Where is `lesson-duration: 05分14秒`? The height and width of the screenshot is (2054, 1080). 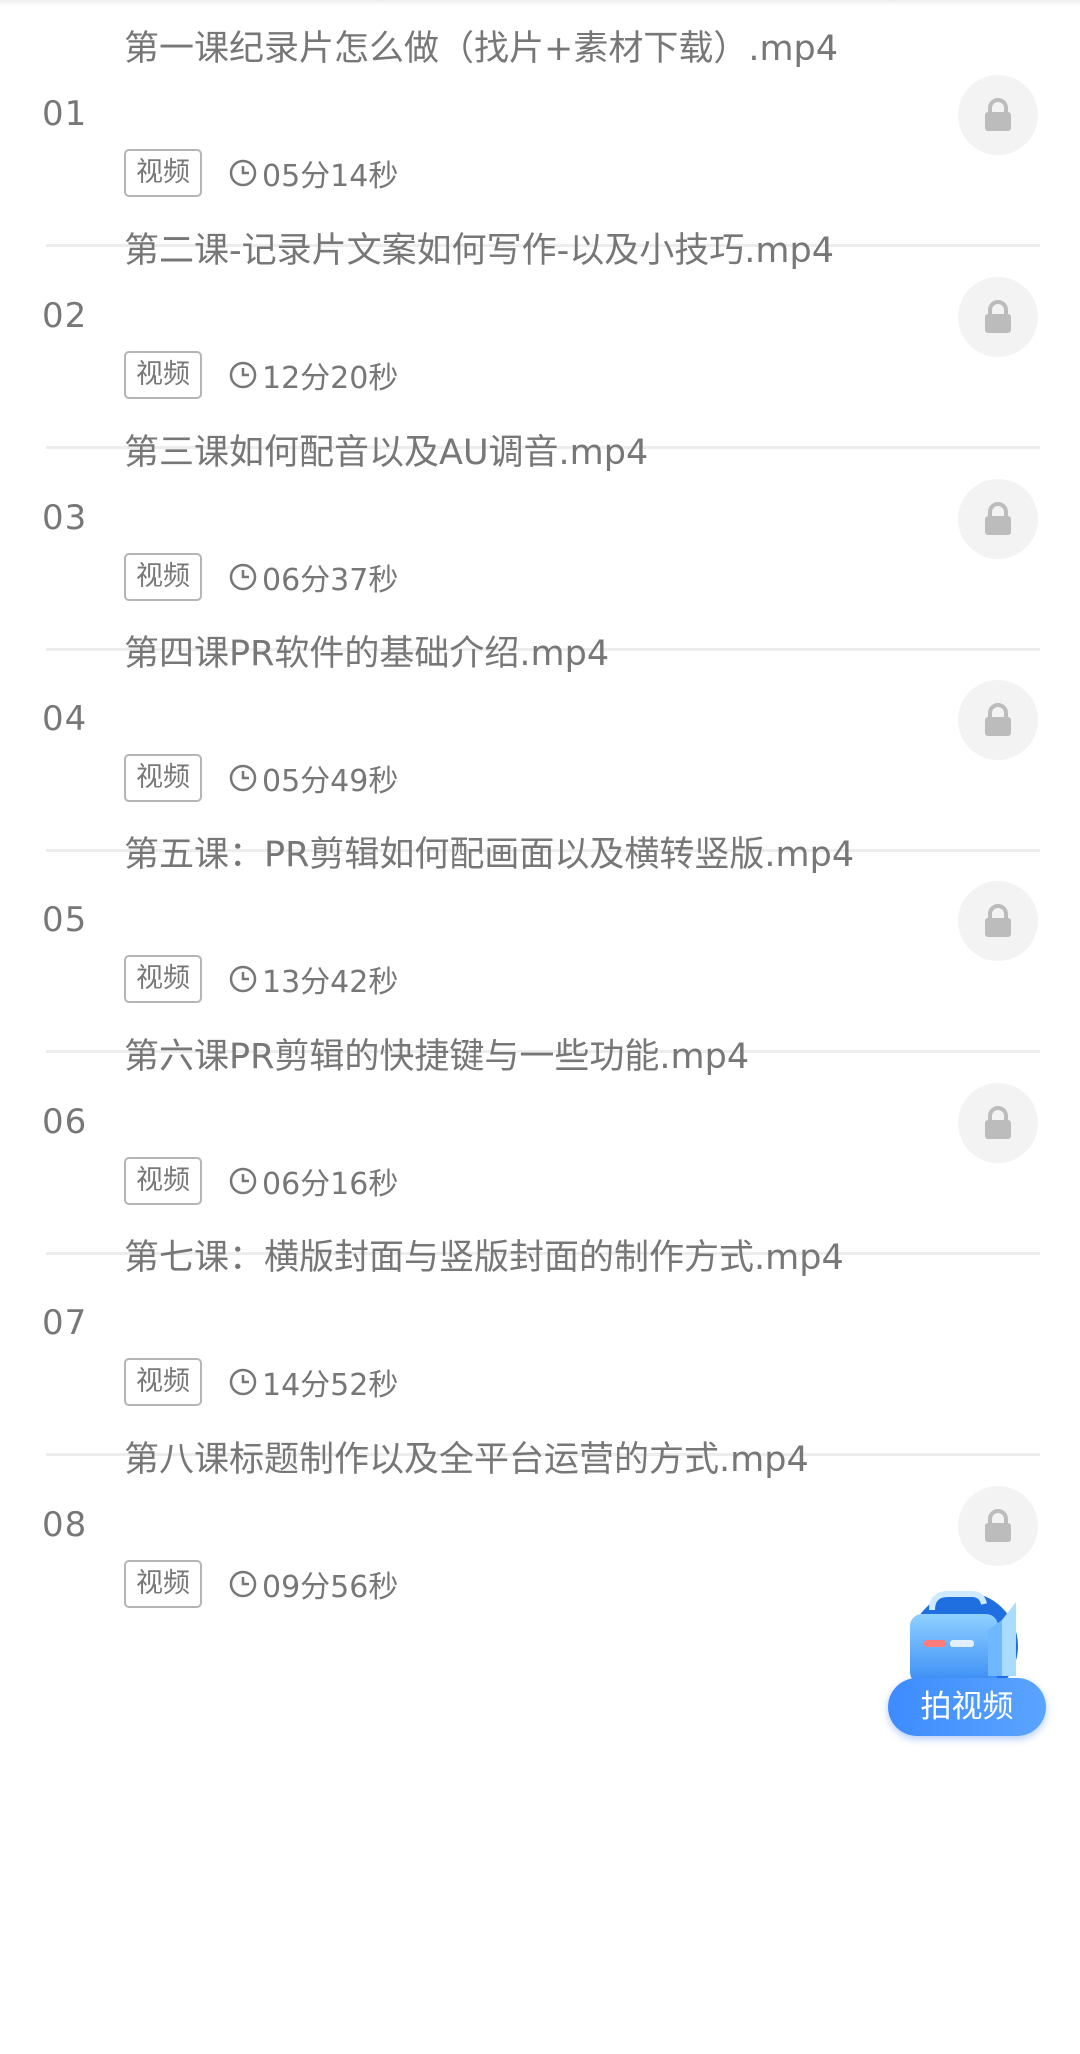
lesson-duration: 05分14秒 is located at coordinates (330, 176).